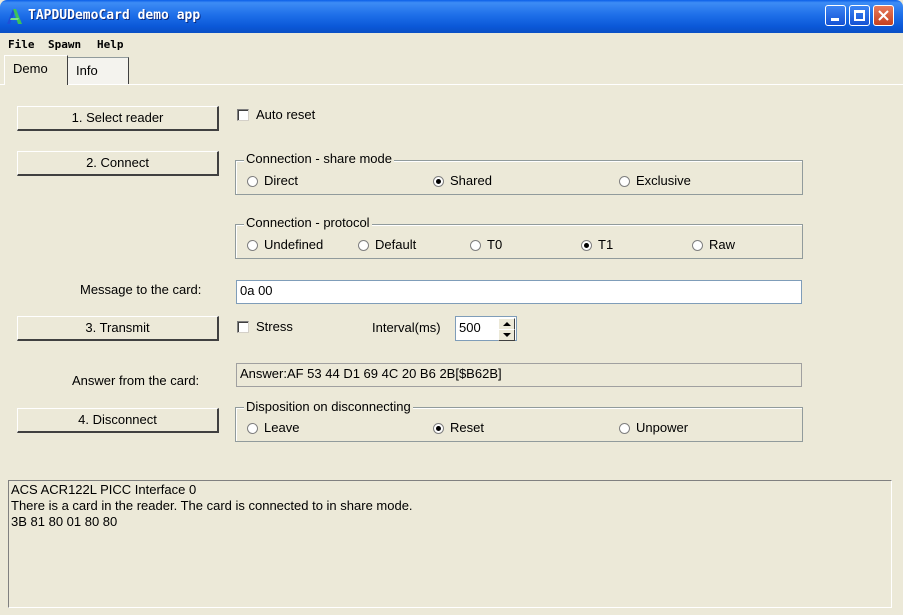  What do you see at coordinates (286, 114) in the screenshot?
I see `auto-reset-label: Auto reset` at bounding box center [286, 114].